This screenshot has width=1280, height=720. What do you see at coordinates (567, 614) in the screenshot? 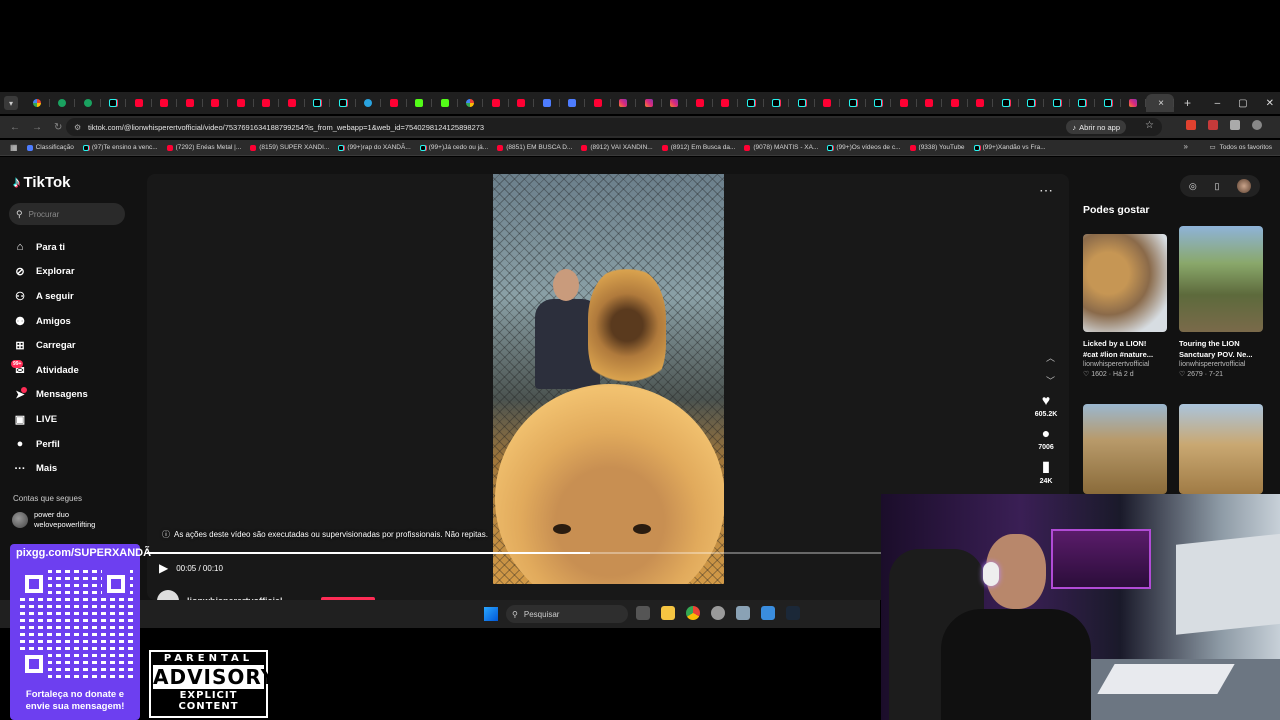
I see `taskbar-search: ⚲ Pesquisar` at bounding box center [567, 614].